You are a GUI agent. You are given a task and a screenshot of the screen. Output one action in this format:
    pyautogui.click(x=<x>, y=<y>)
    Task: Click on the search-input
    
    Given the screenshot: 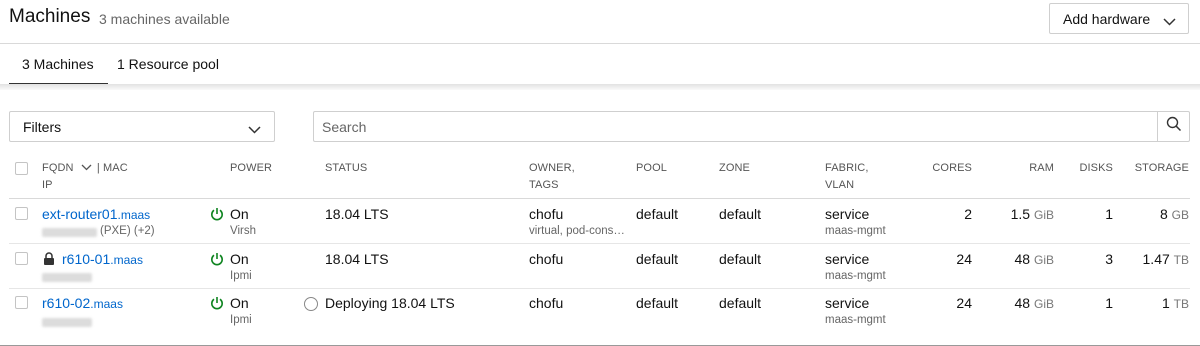 What is the action you would take?
    pyautogui.click(x=735, y=126)
    